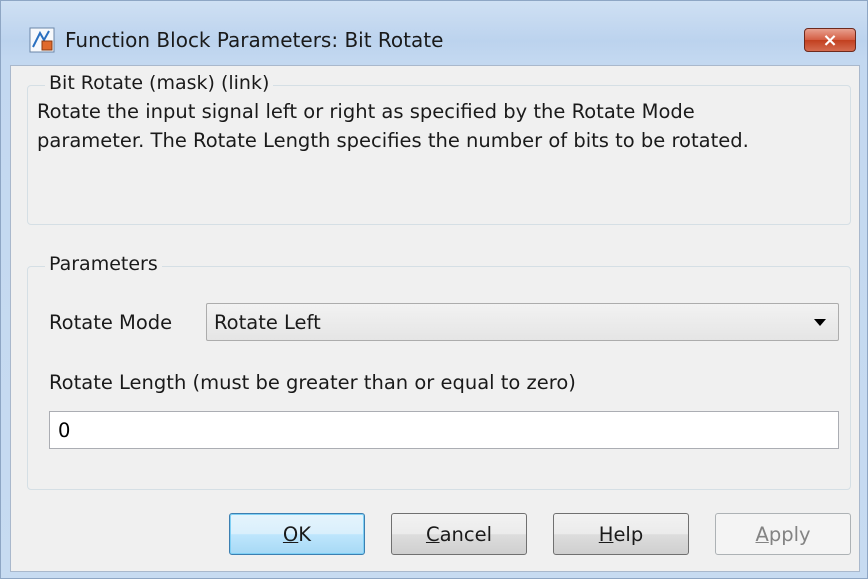  I want to click on rotate-mode-value: Rotate Left, so click(267, 322).